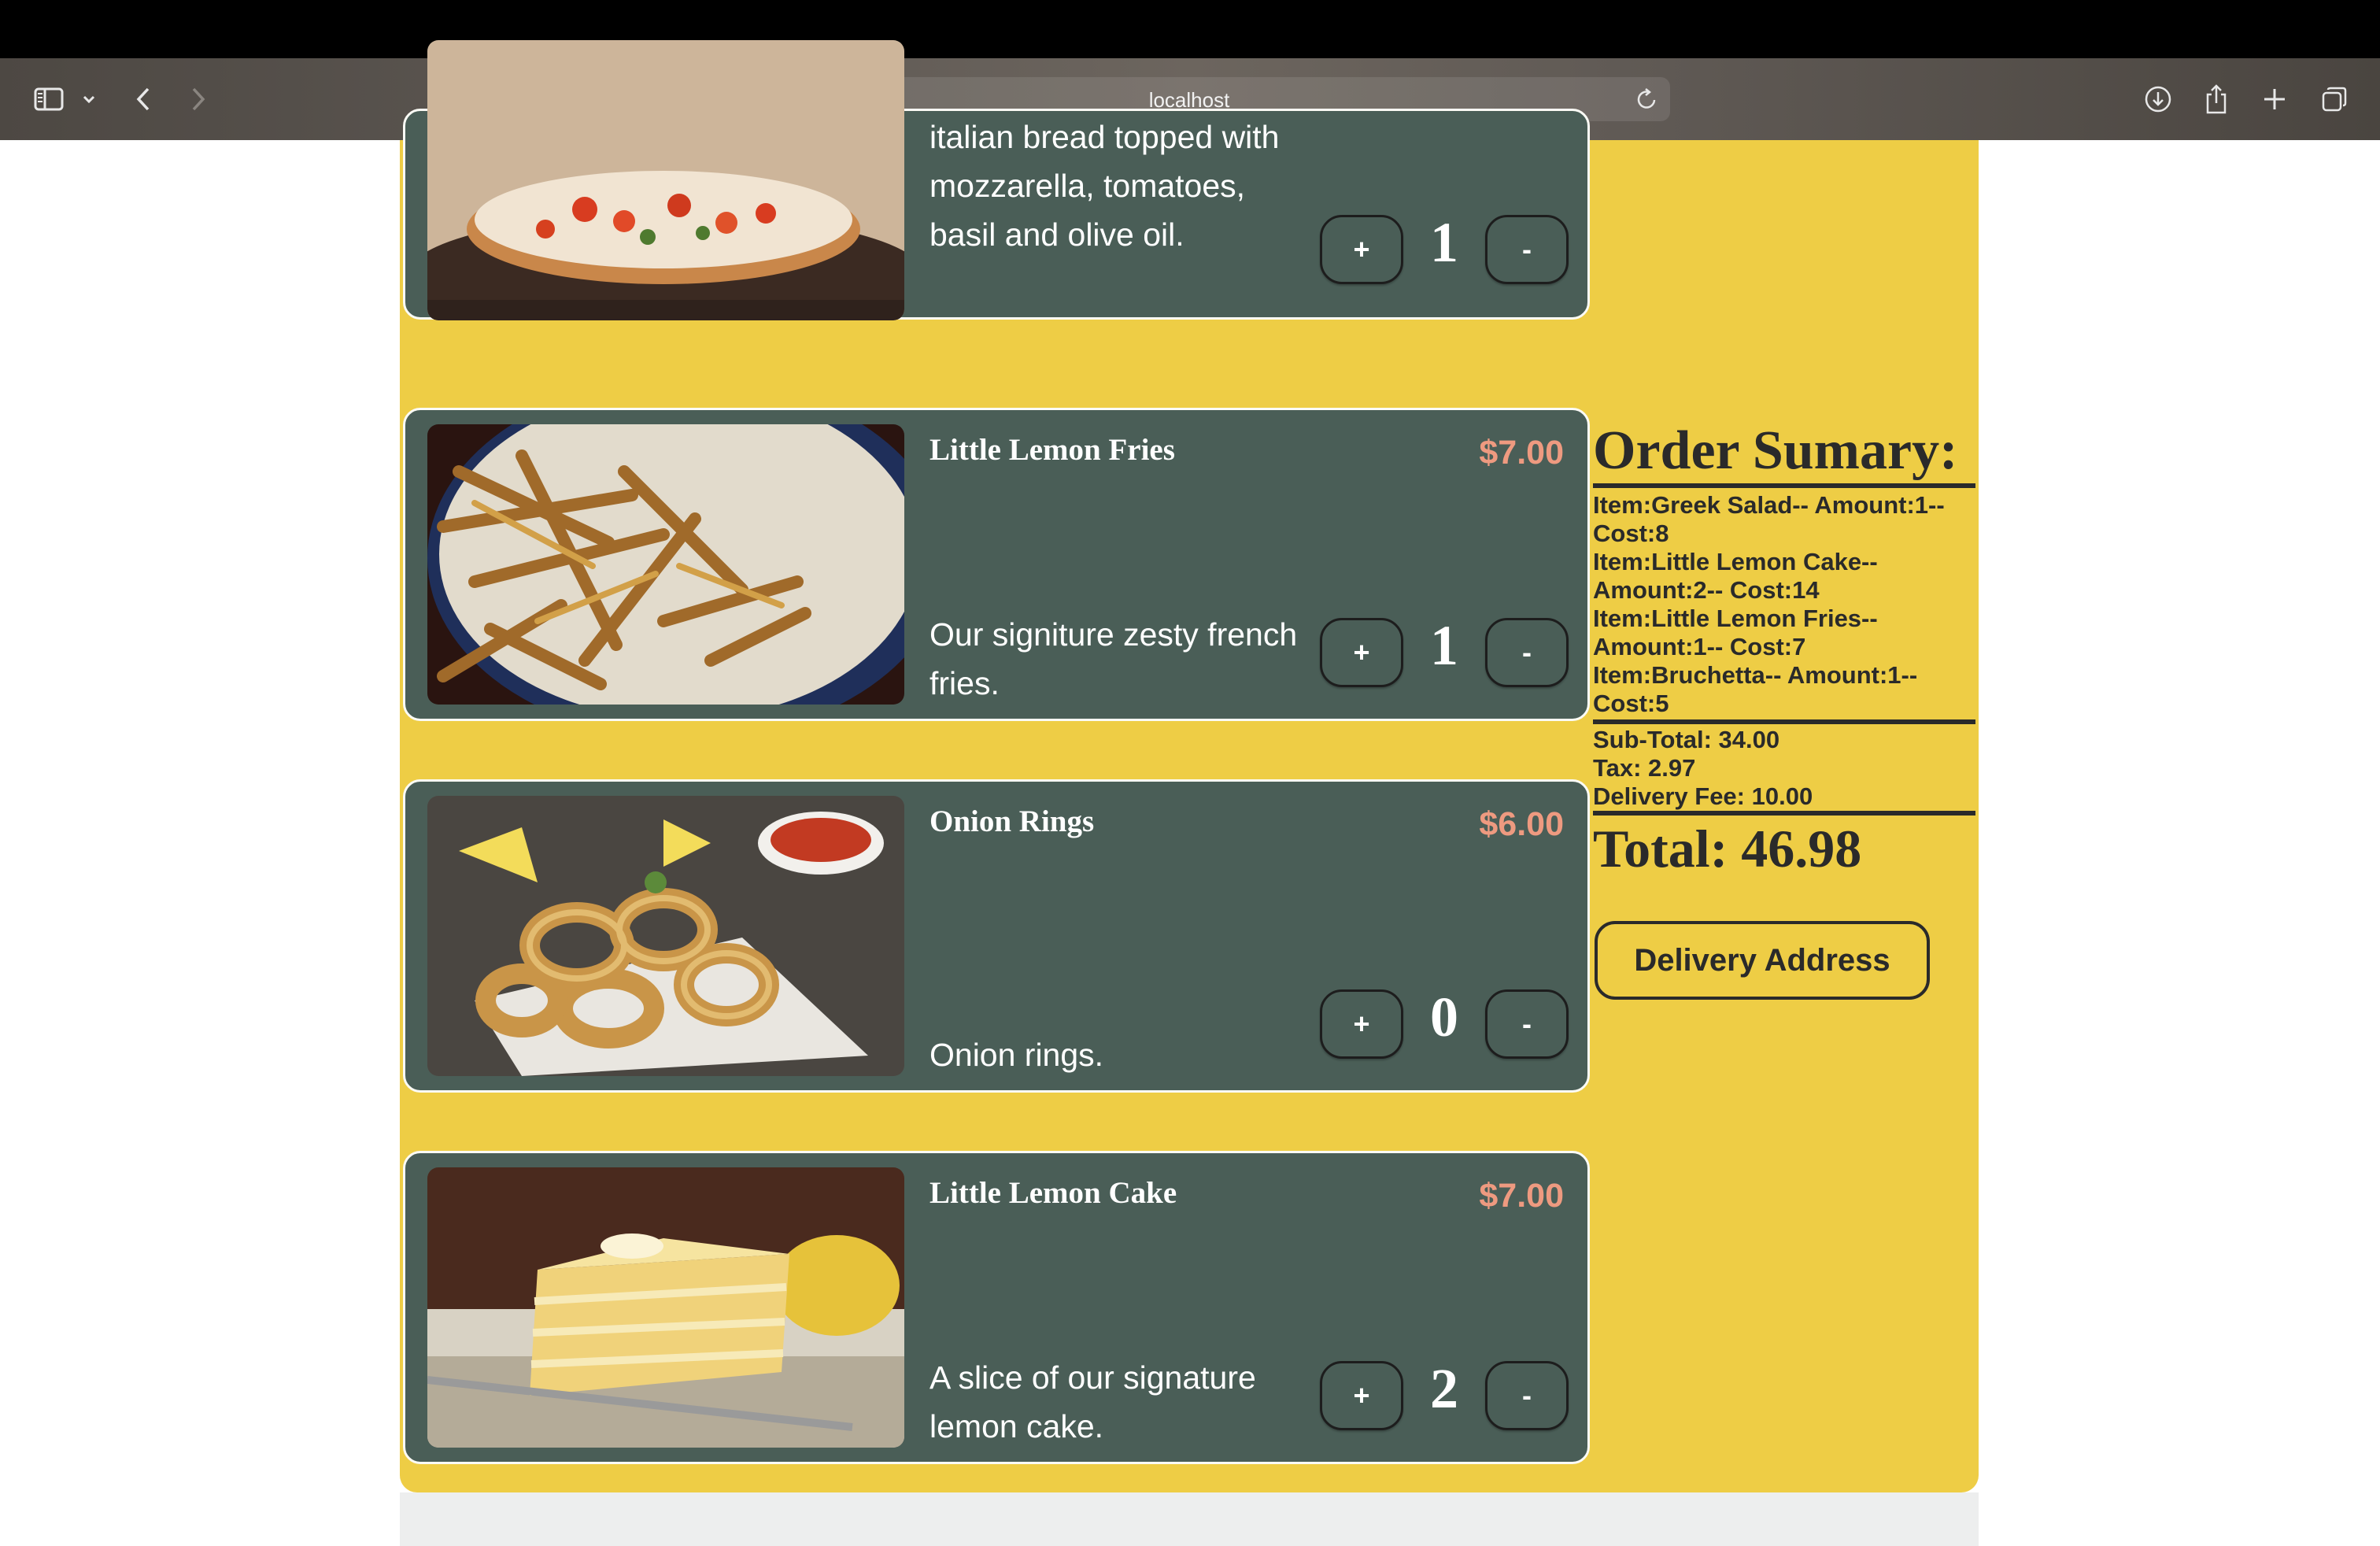  Describe the element at coordinates (1189, 1519) in the screenshot. I see `page-footer-area` at that location.